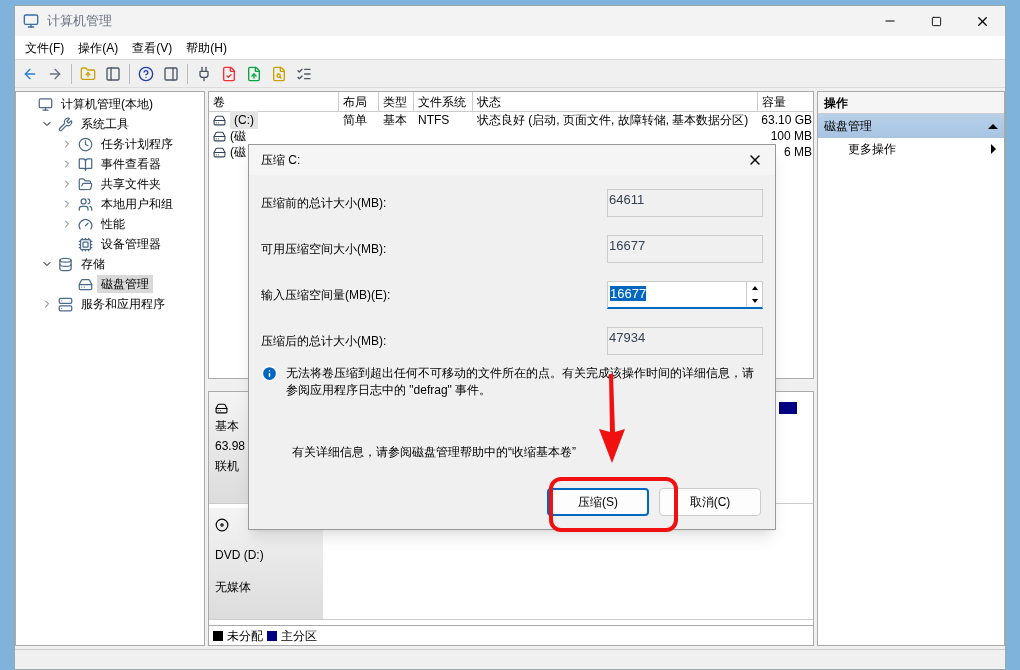 The image size is (1020, 670). I want to click on tree-item: 本地用户和组, so click(137, 204).